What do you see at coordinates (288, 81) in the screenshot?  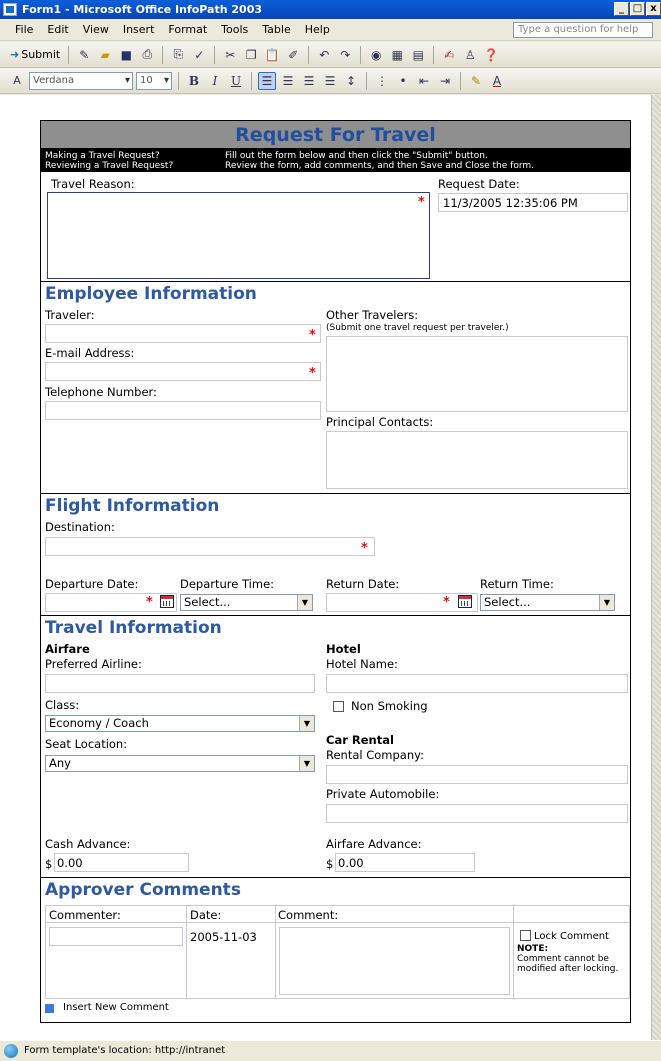 I see `align-center-icon: ☰` at bounding box center [288, 81].